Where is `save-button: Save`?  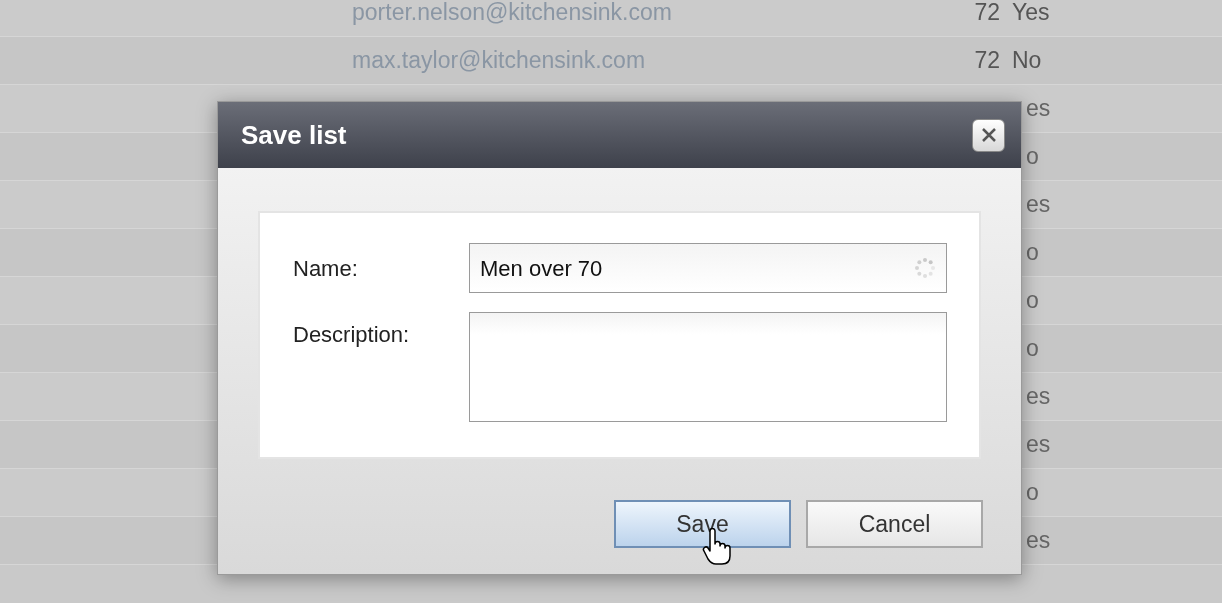 save-button: Save is located at coordinates (702, 524).